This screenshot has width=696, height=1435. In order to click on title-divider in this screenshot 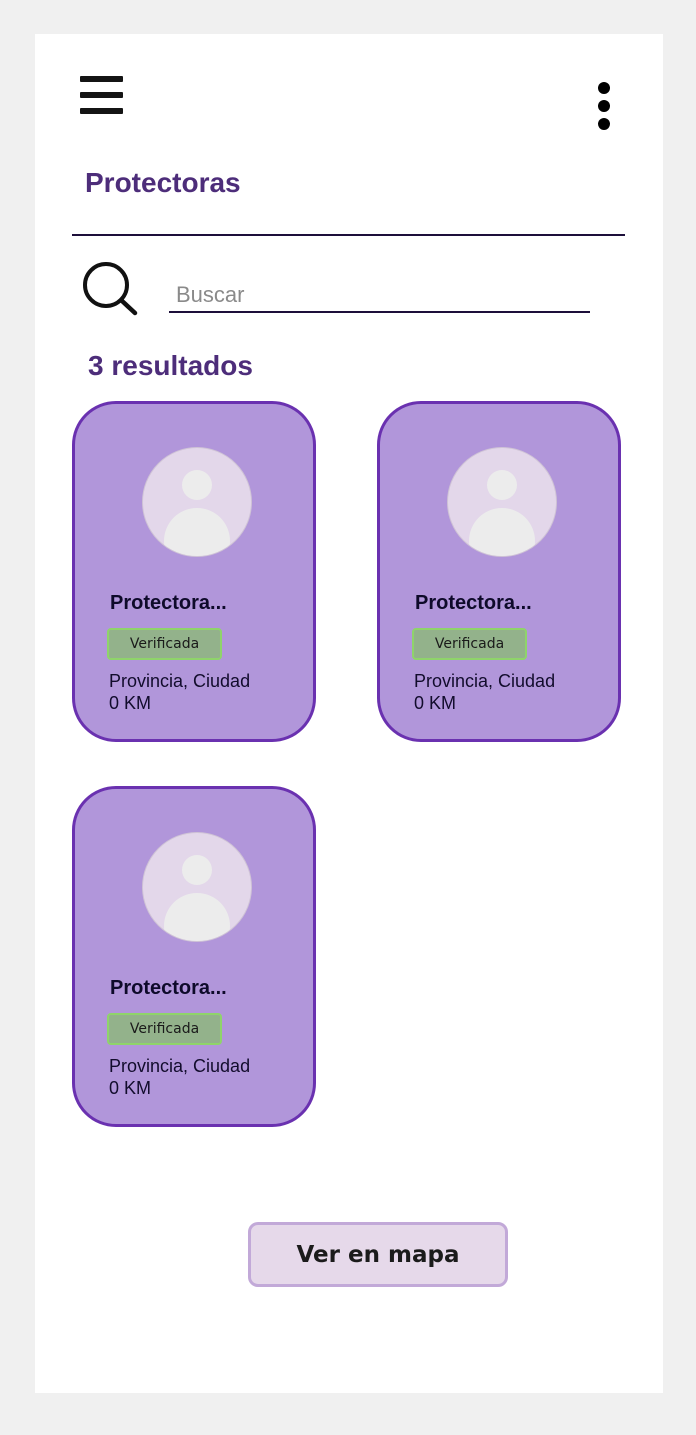, I will do `click(348, 235)`.